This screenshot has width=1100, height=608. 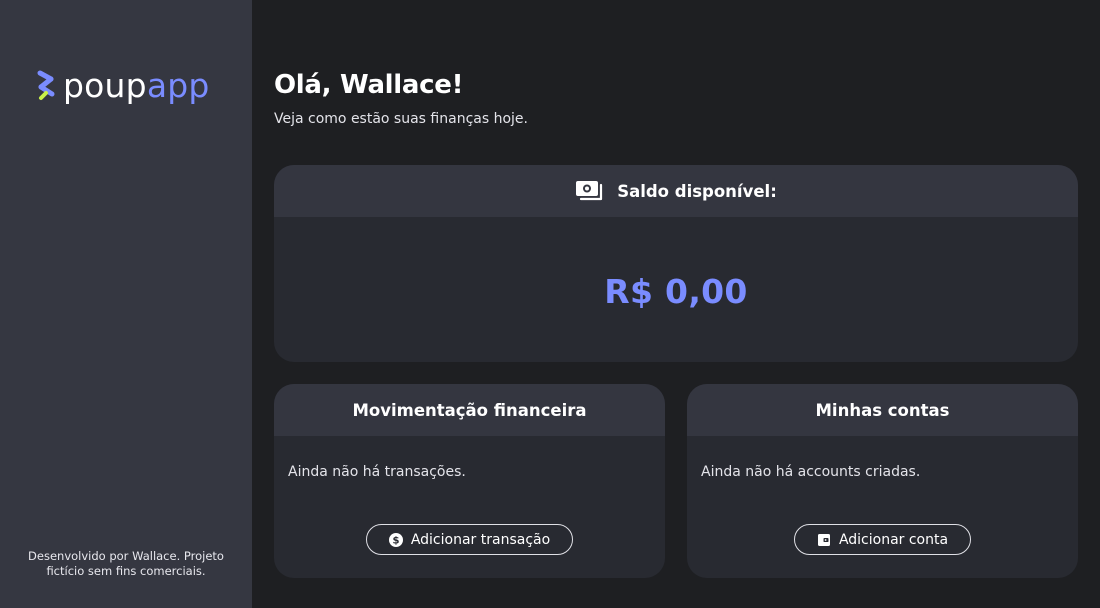 I want to click on accounts-card-header: Minhas contas, so click(x=882, y=410).